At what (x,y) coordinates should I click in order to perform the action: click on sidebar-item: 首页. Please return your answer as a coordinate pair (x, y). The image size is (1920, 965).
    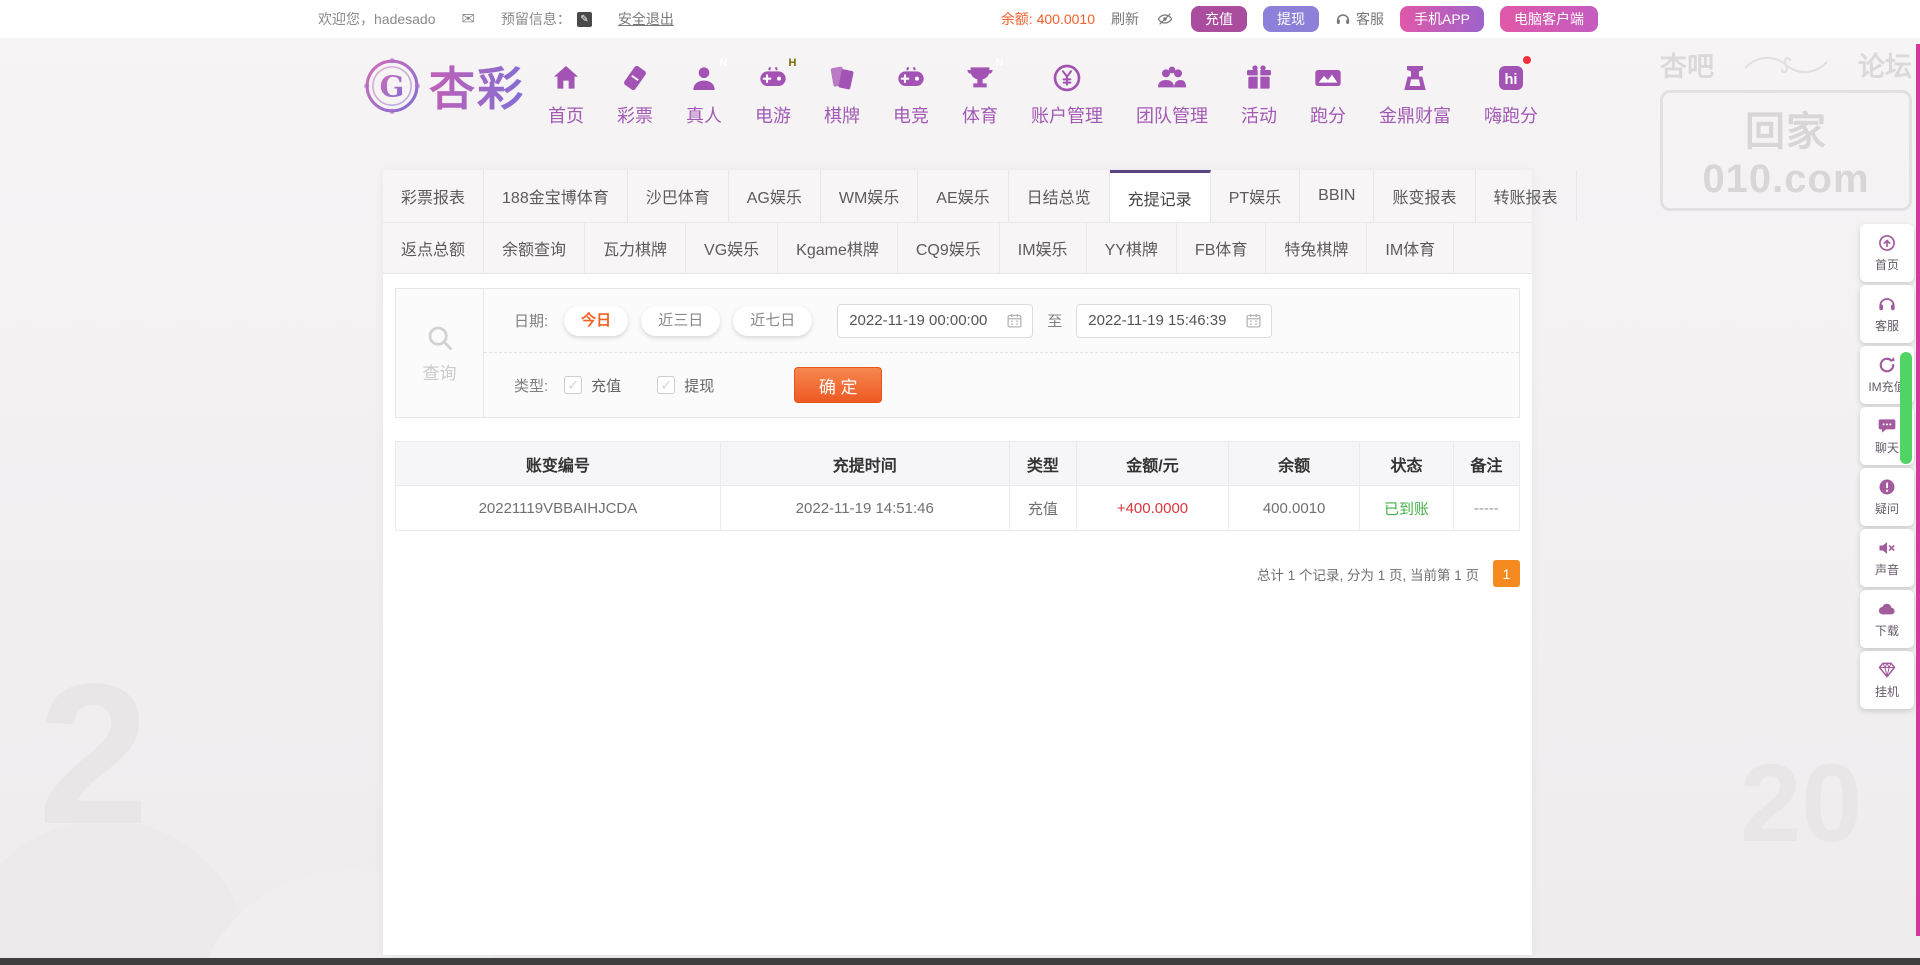
    Looking at the image, I should click on (1887, 253).